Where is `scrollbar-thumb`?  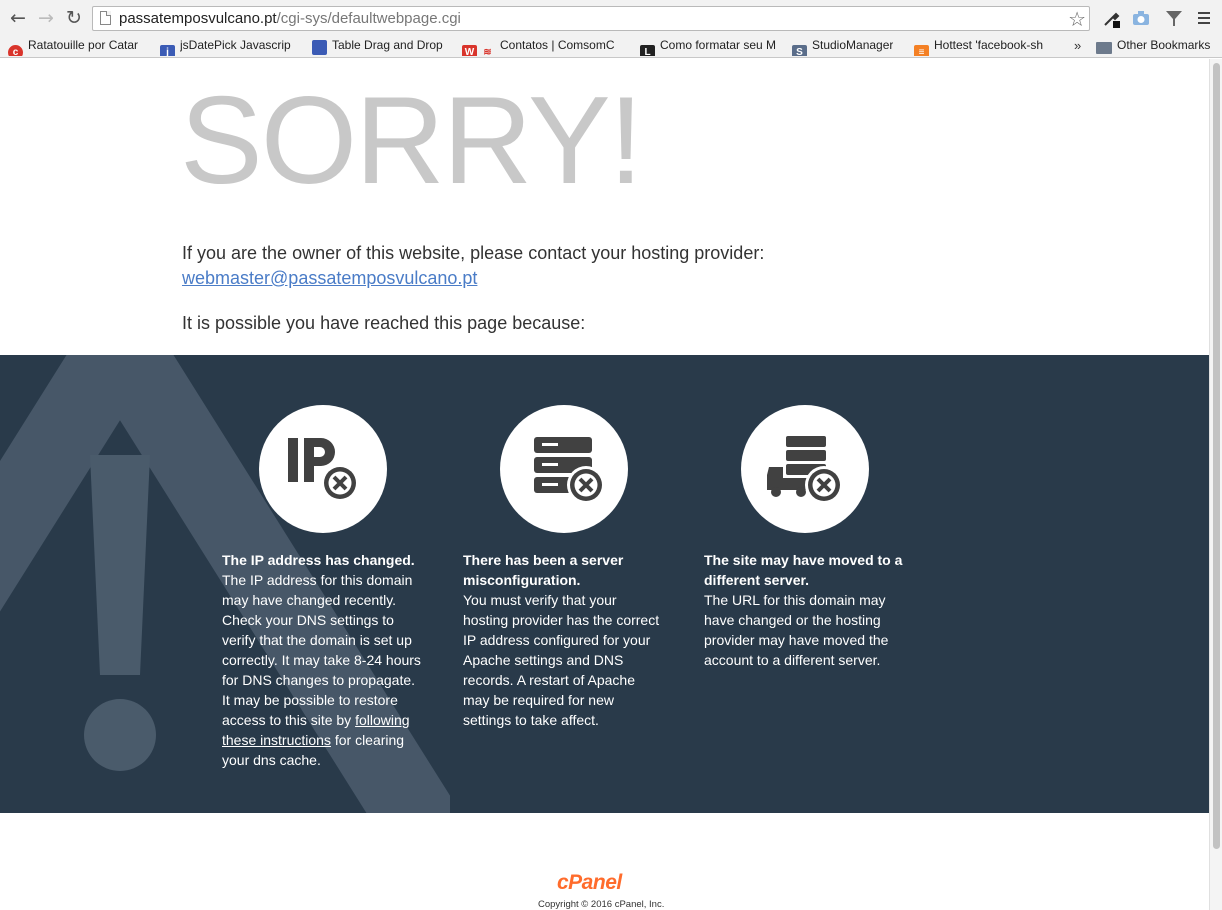
scrollbar-thumb is located at coordinates (1216, 456).